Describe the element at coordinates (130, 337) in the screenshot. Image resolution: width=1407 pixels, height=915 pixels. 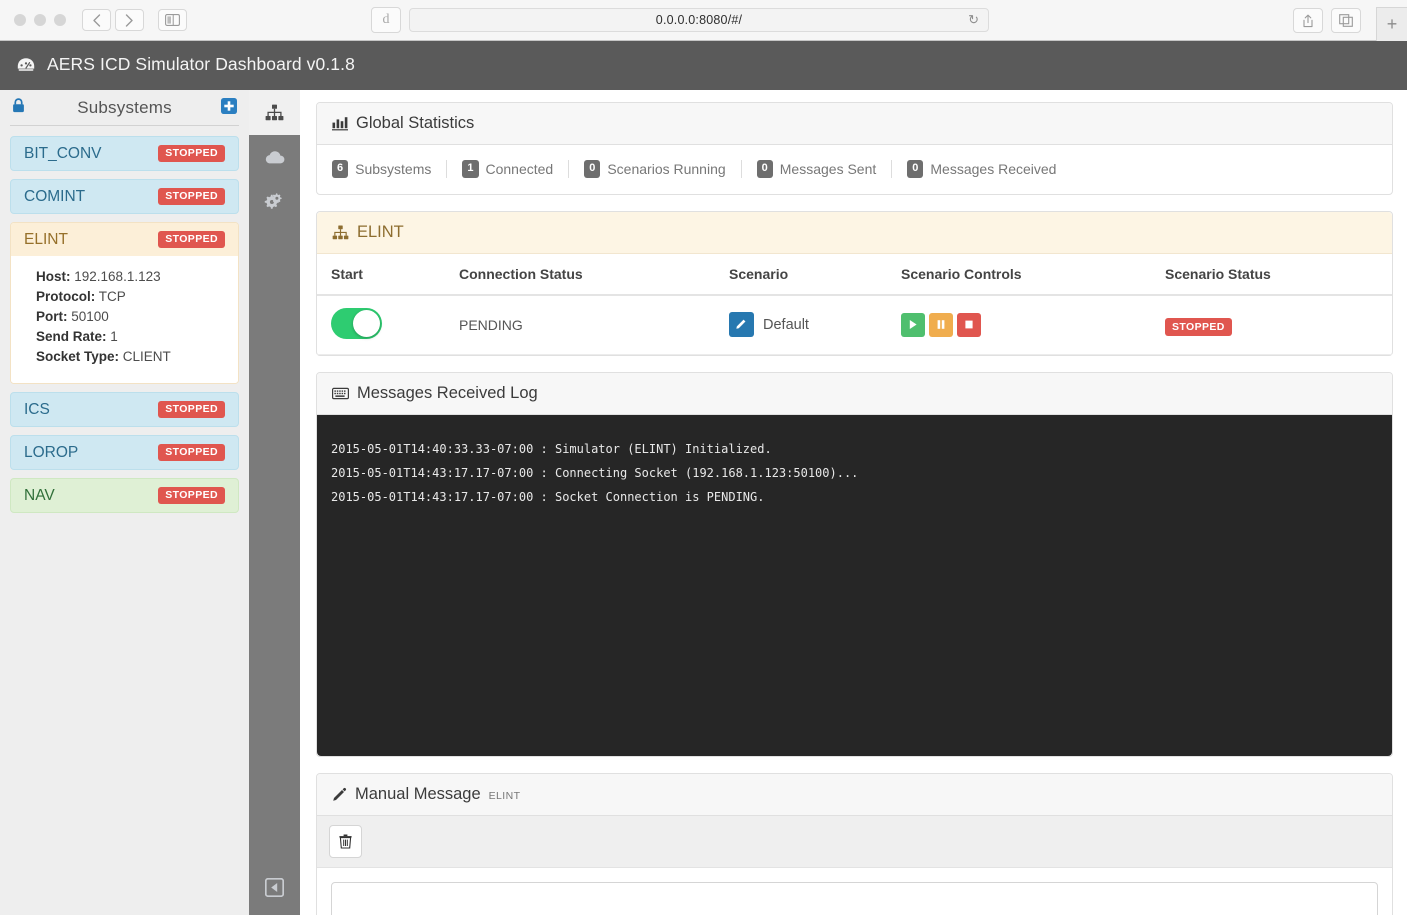
I see `detail-send-rate: Send Rate: 1` at that location.